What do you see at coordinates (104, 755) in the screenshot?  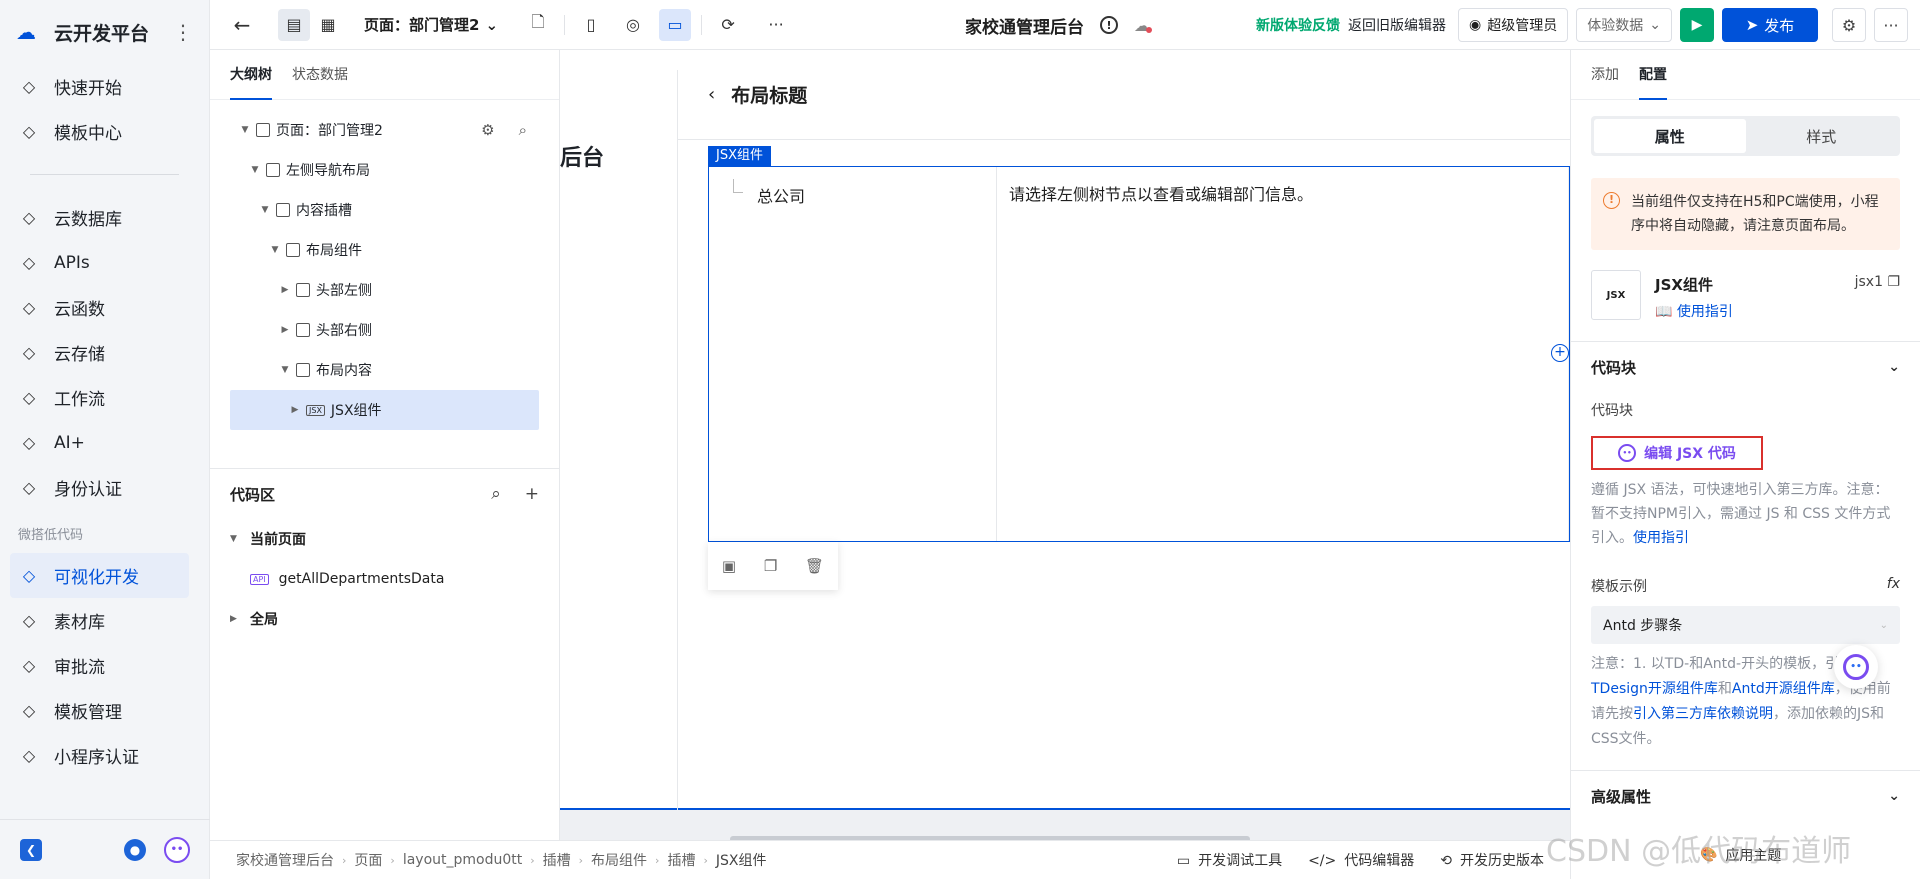 I see `sidebar-item: ◇ 小程序认证` at bounding box center [104, 755].